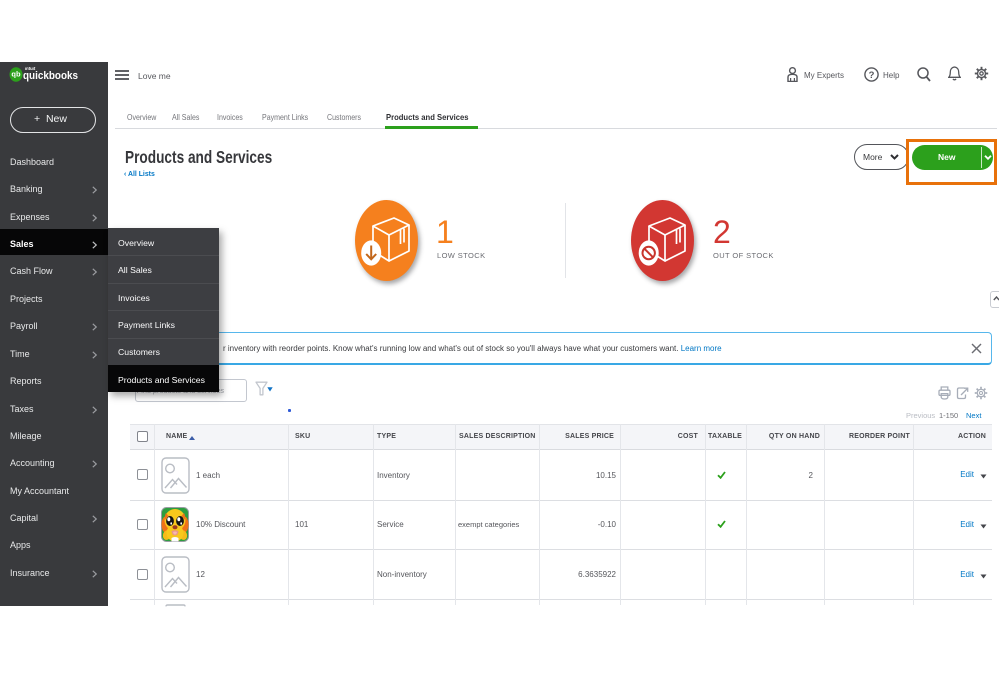  Describe the element at coordinates (16, 74) in the screenshot. I see `svg-text: qb` at that location.